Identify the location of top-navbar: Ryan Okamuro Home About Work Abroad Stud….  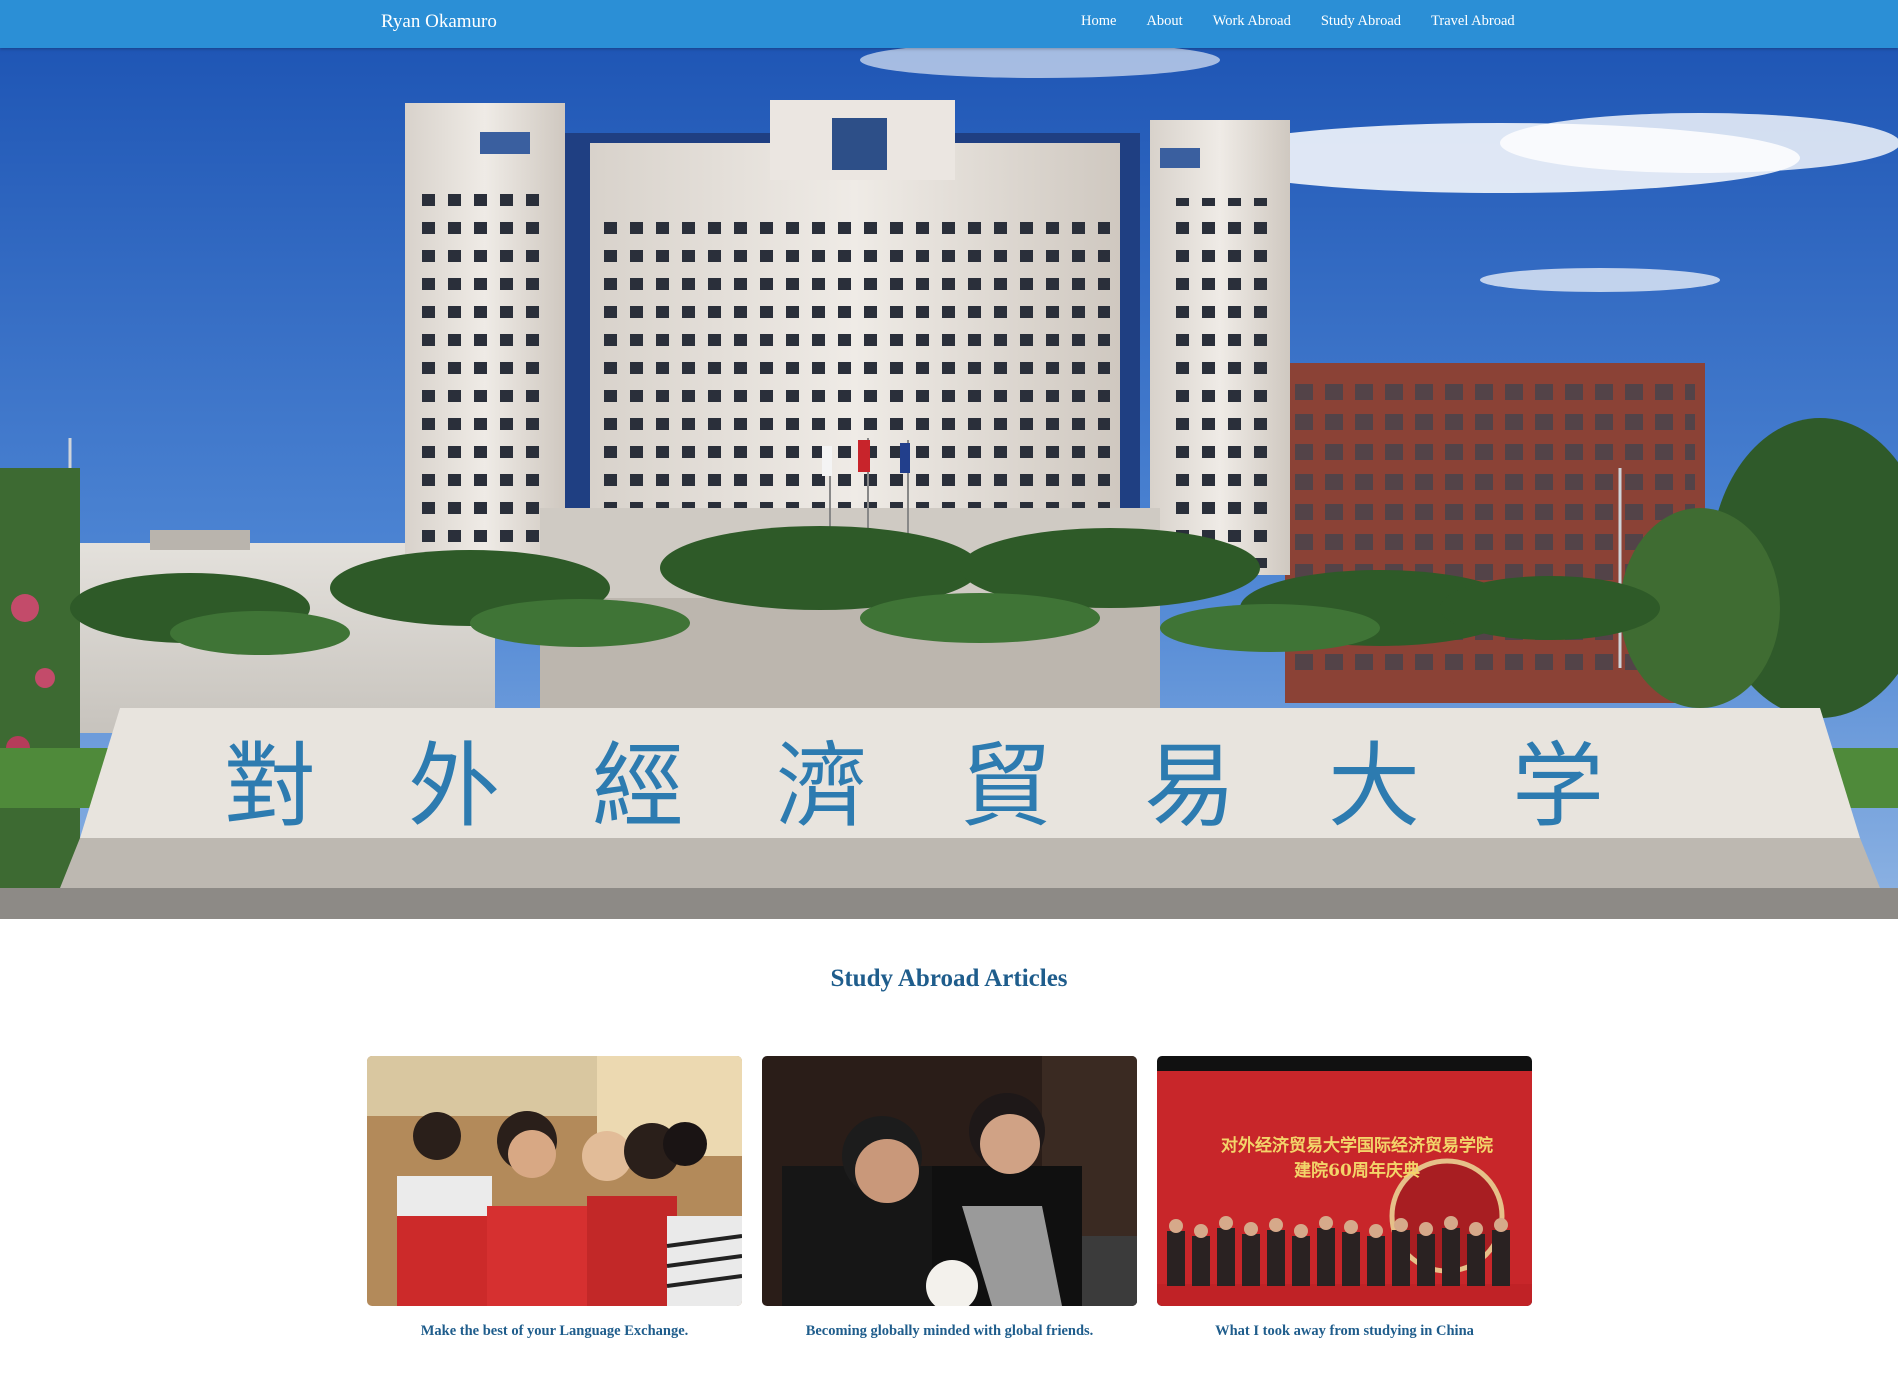
(949, 24).